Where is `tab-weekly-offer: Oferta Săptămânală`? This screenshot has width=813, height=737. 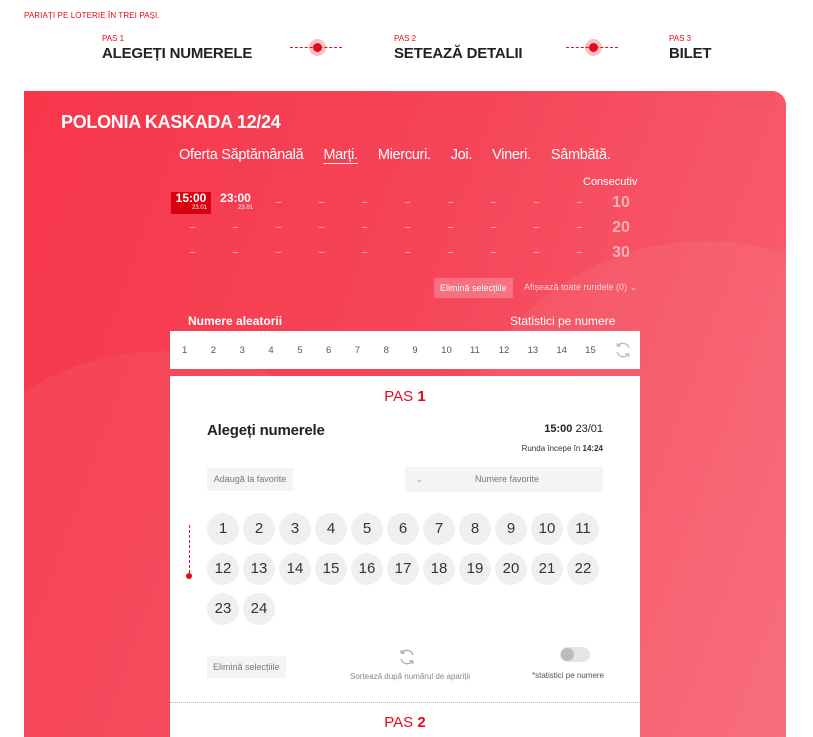
tab-weekly-offer: Oferta Săptămânală is located at coordinates (241, 155).